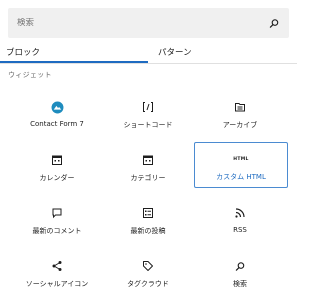  What do you see at coordinates (23, 53) in the screenshot?
I see `tab-blocks-label: ブロック` at bounding box center [23, 53].